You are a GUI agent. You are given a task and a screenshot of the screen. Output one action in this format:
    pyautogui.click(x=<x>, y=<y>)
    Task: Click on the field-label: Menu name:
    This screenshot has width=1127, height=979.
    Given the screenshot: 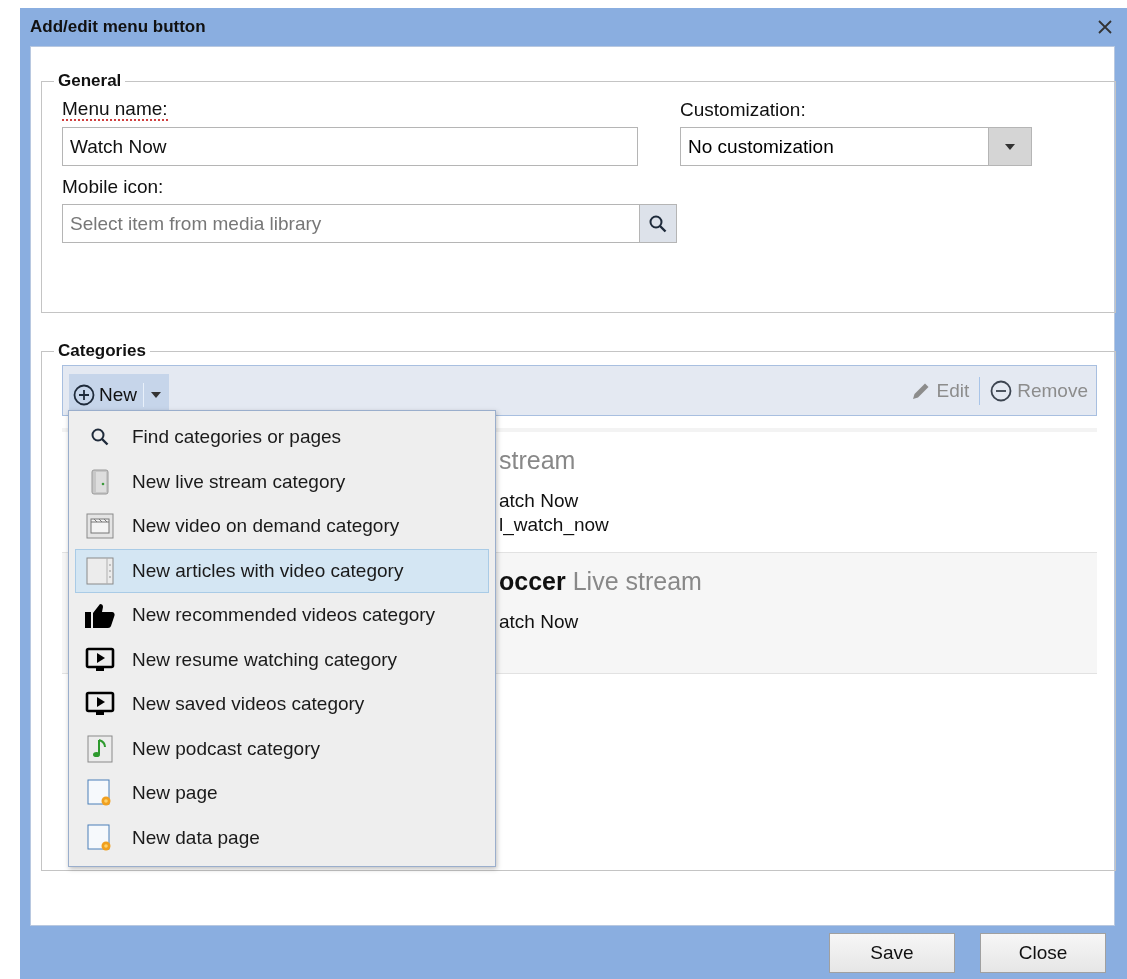 What is the action you would take?
    pyautogui.click(x=115, y=110)
    